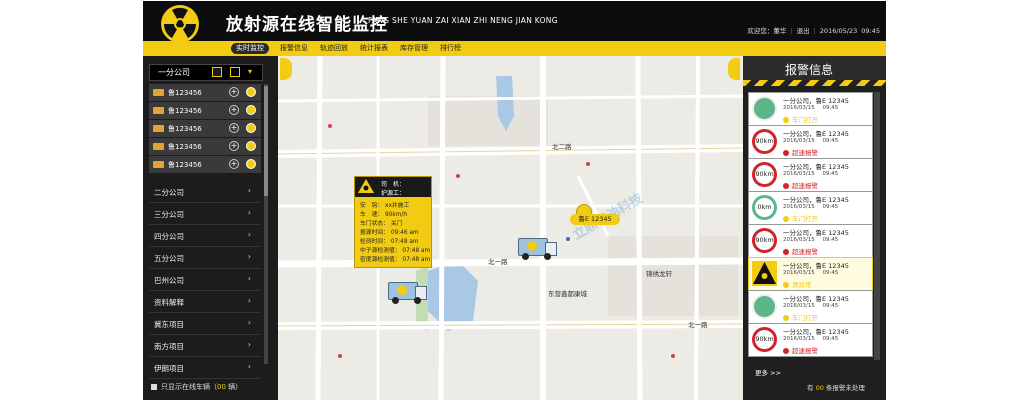  What do you see at coordinates (768, 372) in the screenshot?
I see `more-alarms-link: 更多 >>` at bounding box center [768, 372].